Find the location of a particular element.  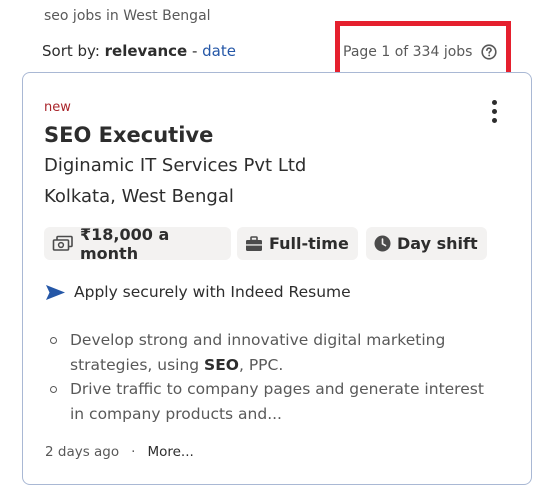

sort-prefix: Sort by: is located at coordinates (73, 51).